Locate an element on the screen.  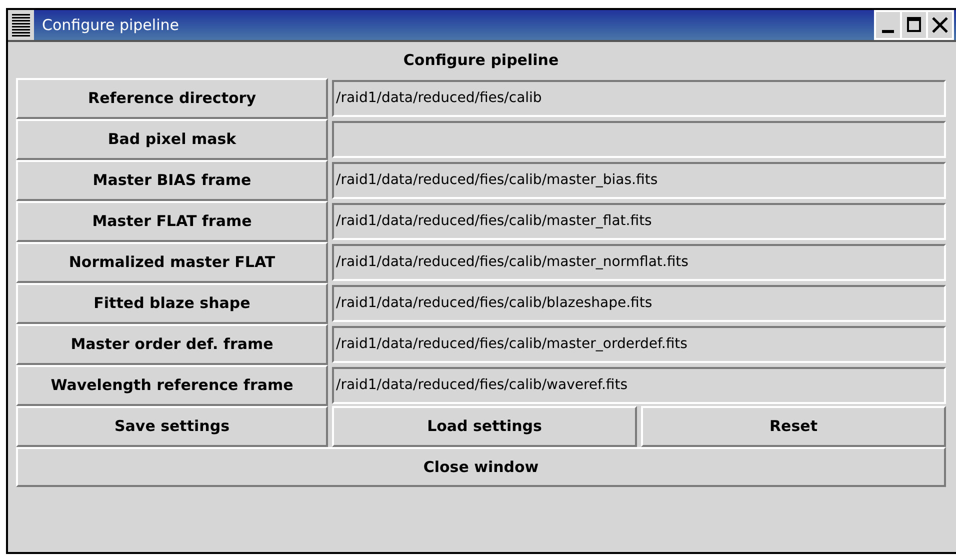
action-button: Load settings is located at coordinates (484, 426).